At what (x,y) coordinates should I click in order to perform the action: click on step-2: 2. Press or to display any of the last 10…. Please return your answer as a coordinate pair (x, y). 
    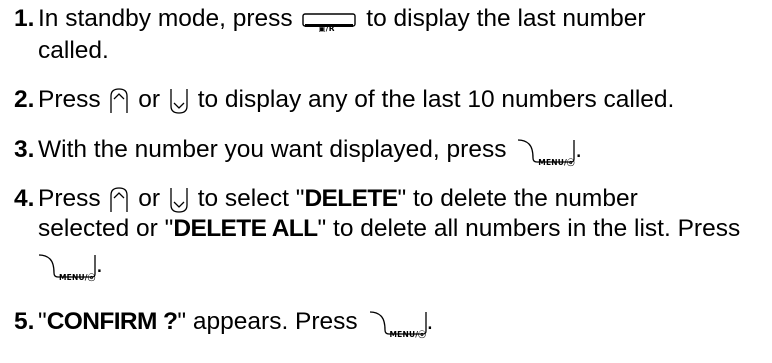
    Looking at the image, I should click on (337, 100).